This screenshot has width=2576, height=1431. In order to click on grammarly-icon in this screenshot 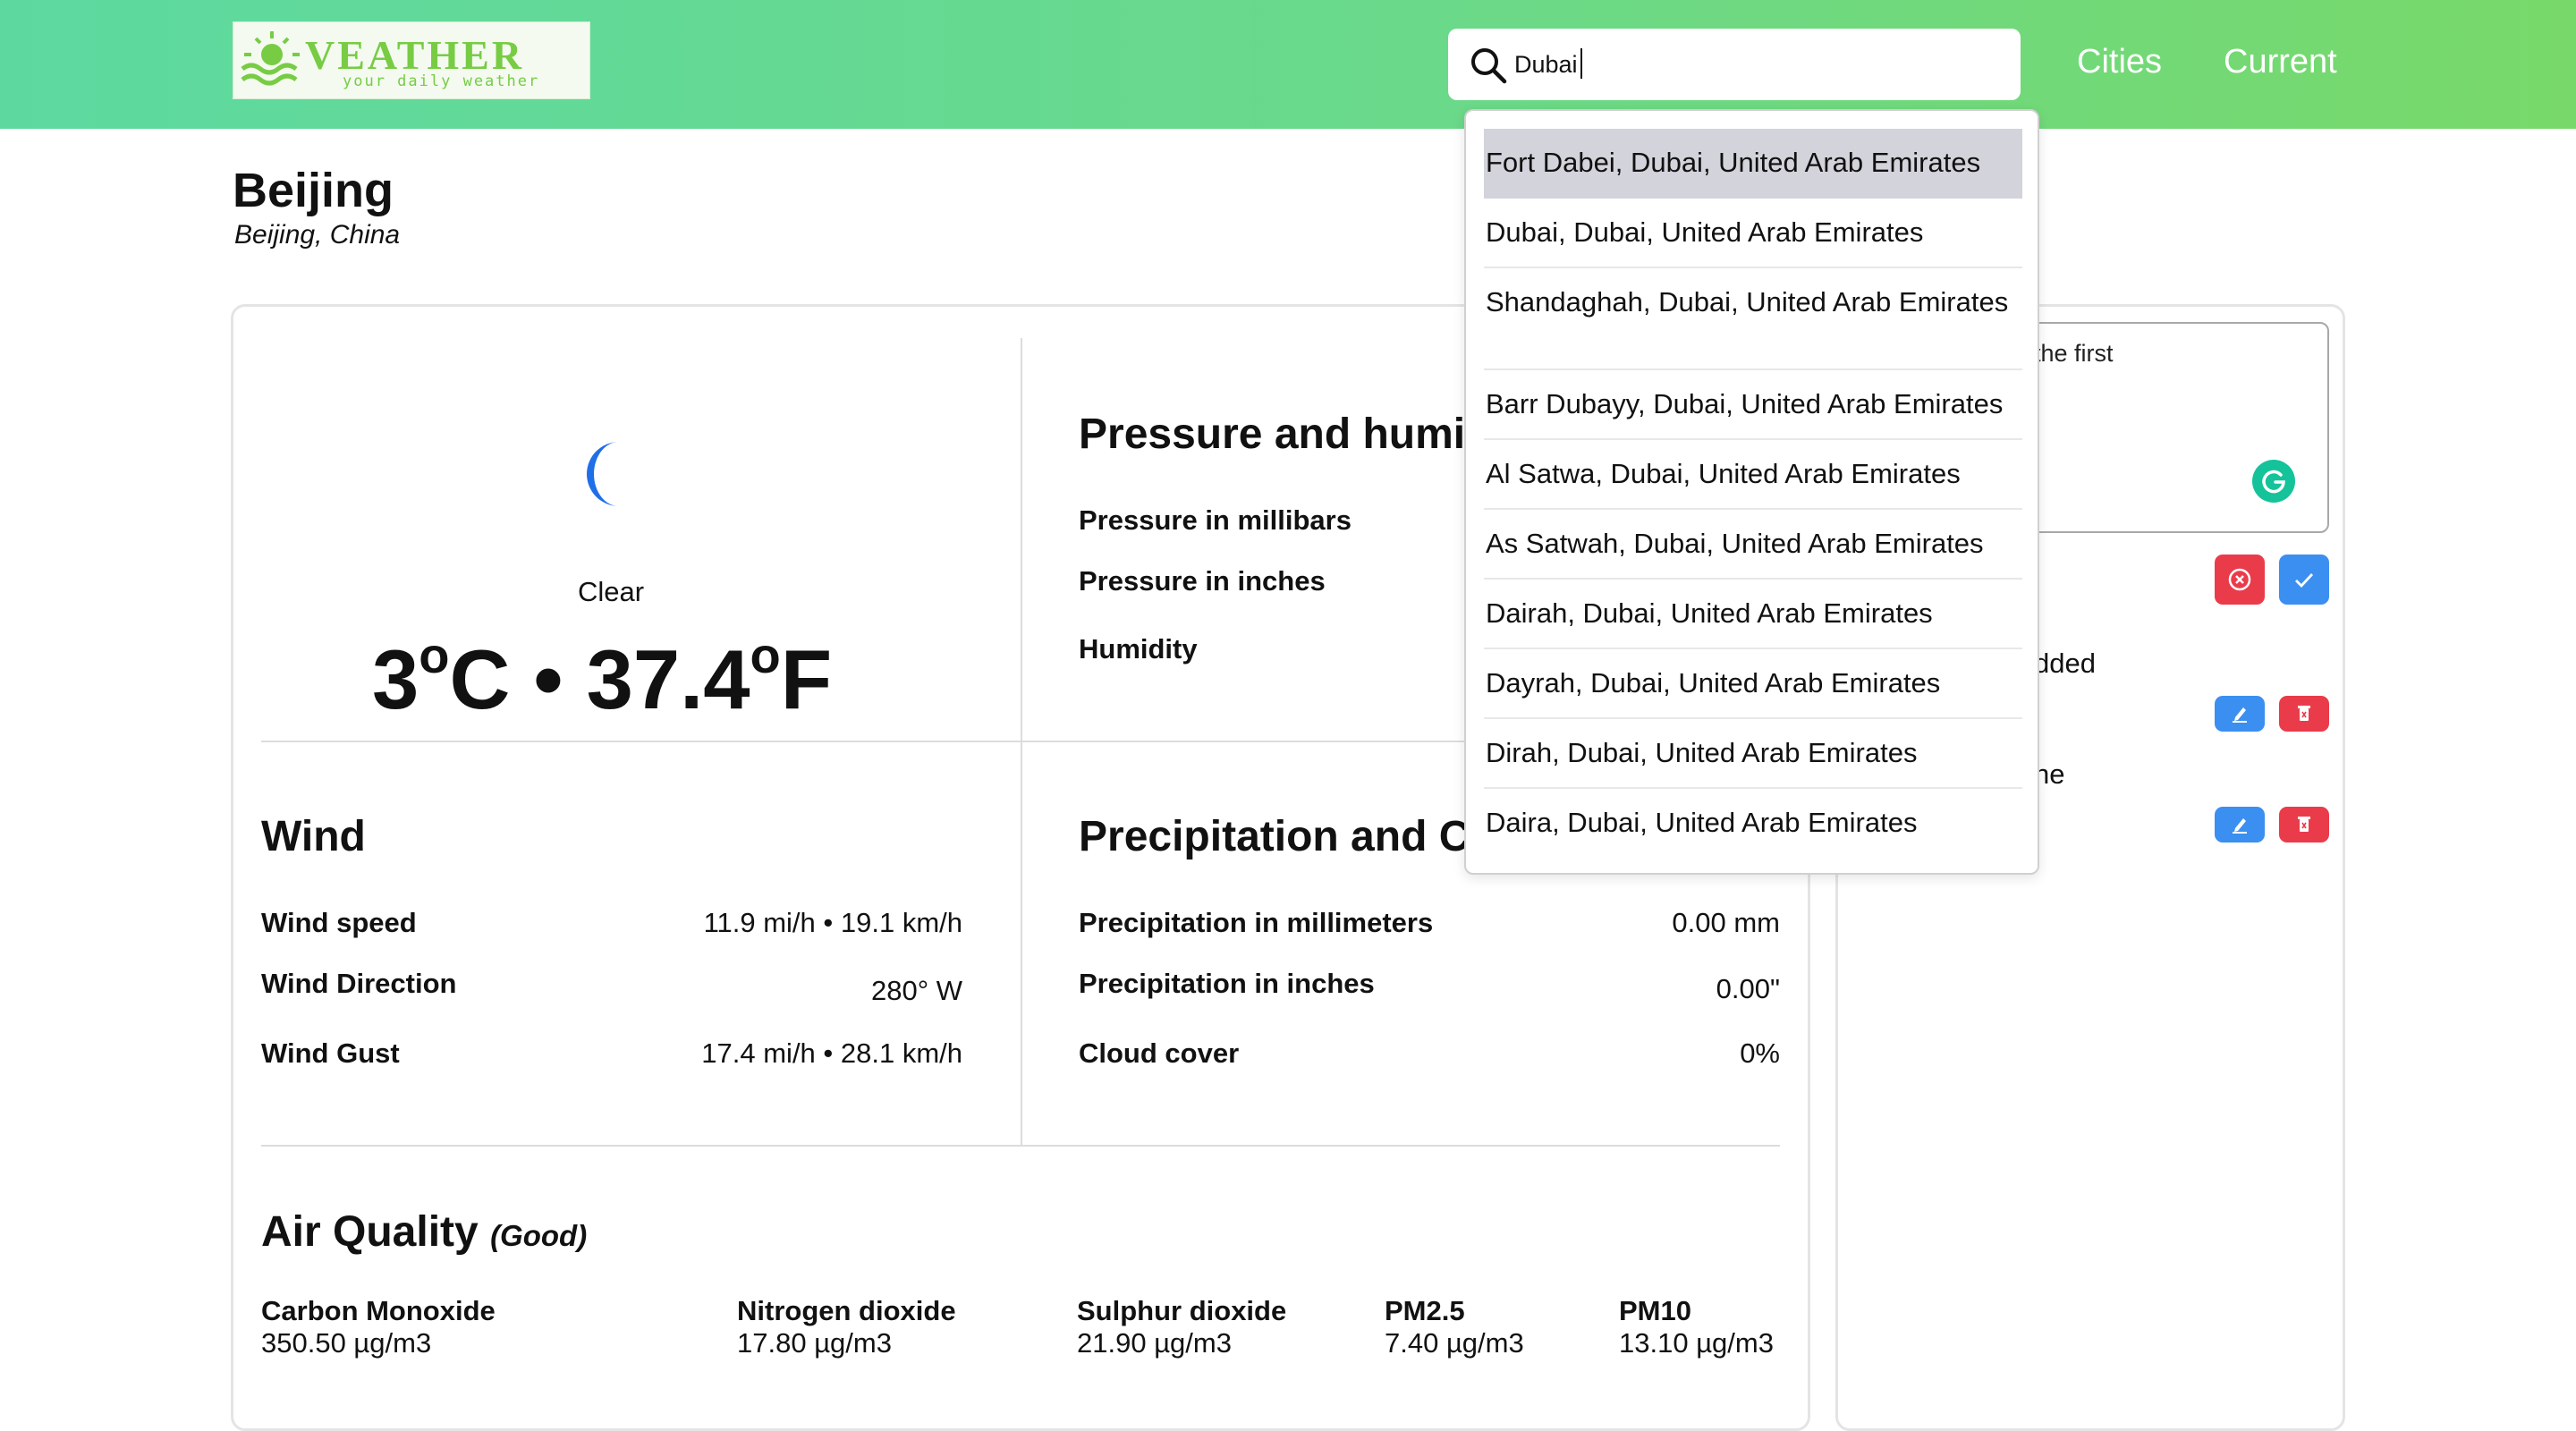, I will do `click(2273, 482)`.